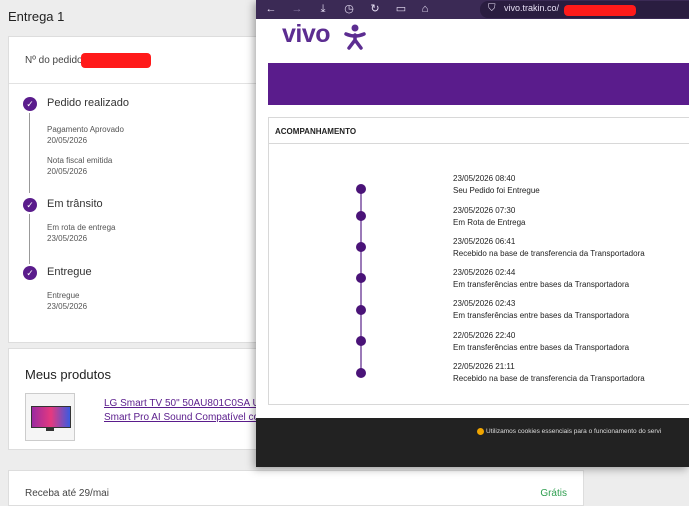 Image resolution: width=689 pixels, height=506 pixels. I want to click on event-time: 23/05/2026 08:40, so click(484, 178).